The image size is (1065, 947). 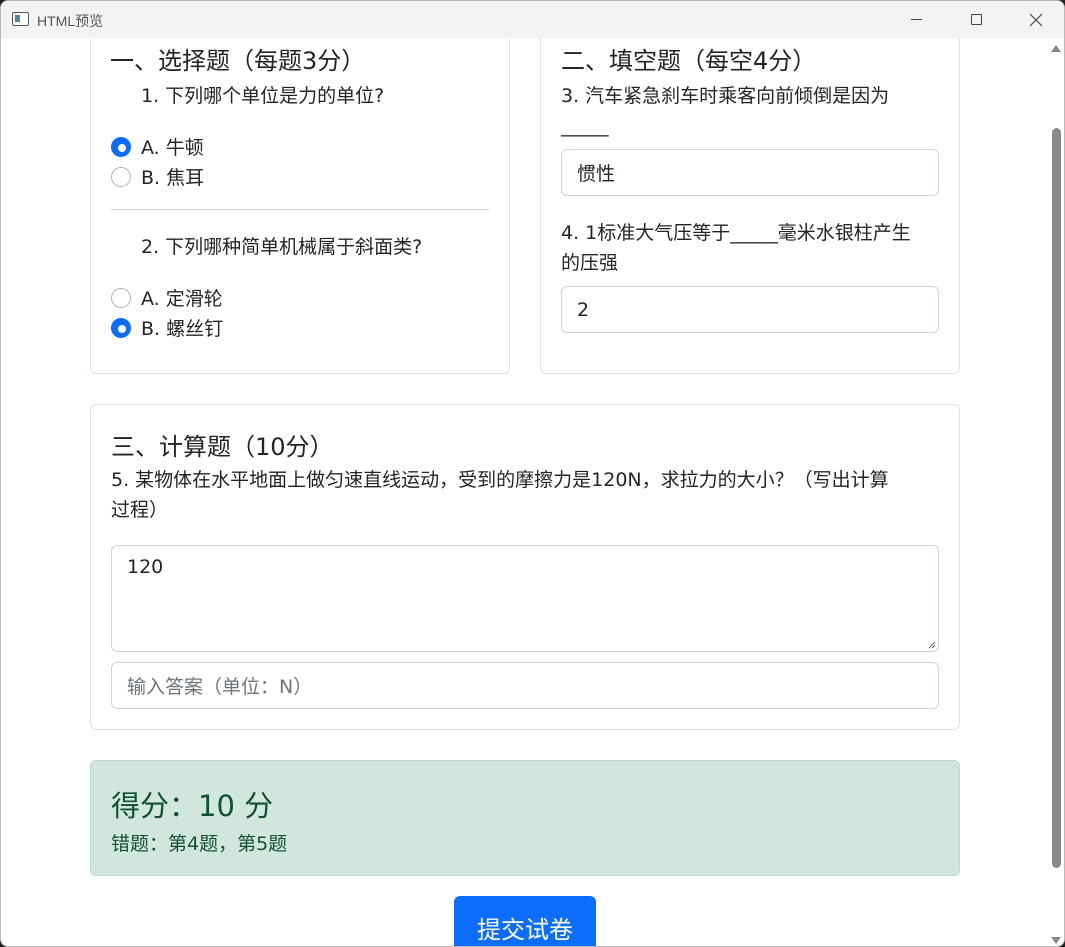 What do you see at coordinates (140, 510) in the screenshot?
I see `question-5-text-line2: 过程）` at bounding box center [140, 510].